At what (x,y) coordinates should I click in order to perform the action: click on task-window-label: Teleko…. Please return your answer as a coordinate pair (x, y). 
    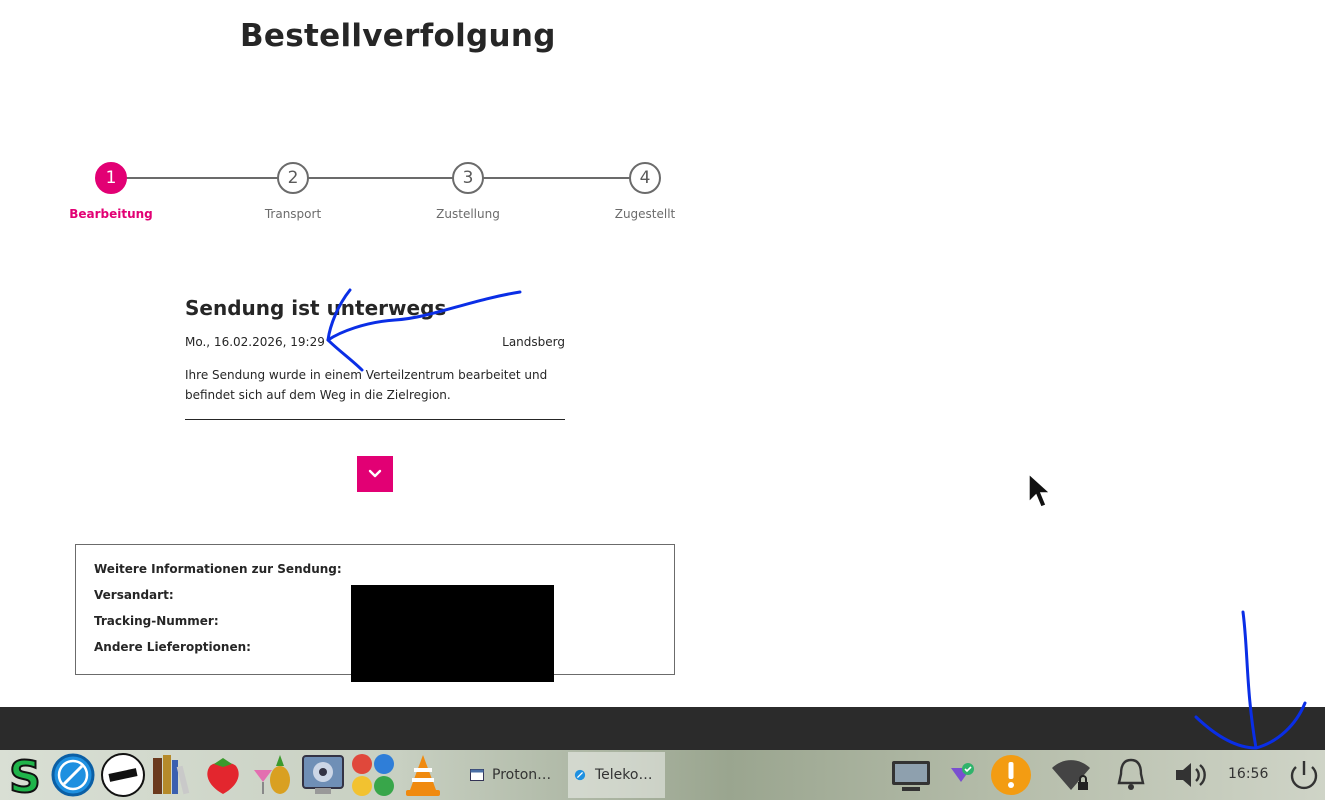
    Looking at the image, I should click on (624, 775).